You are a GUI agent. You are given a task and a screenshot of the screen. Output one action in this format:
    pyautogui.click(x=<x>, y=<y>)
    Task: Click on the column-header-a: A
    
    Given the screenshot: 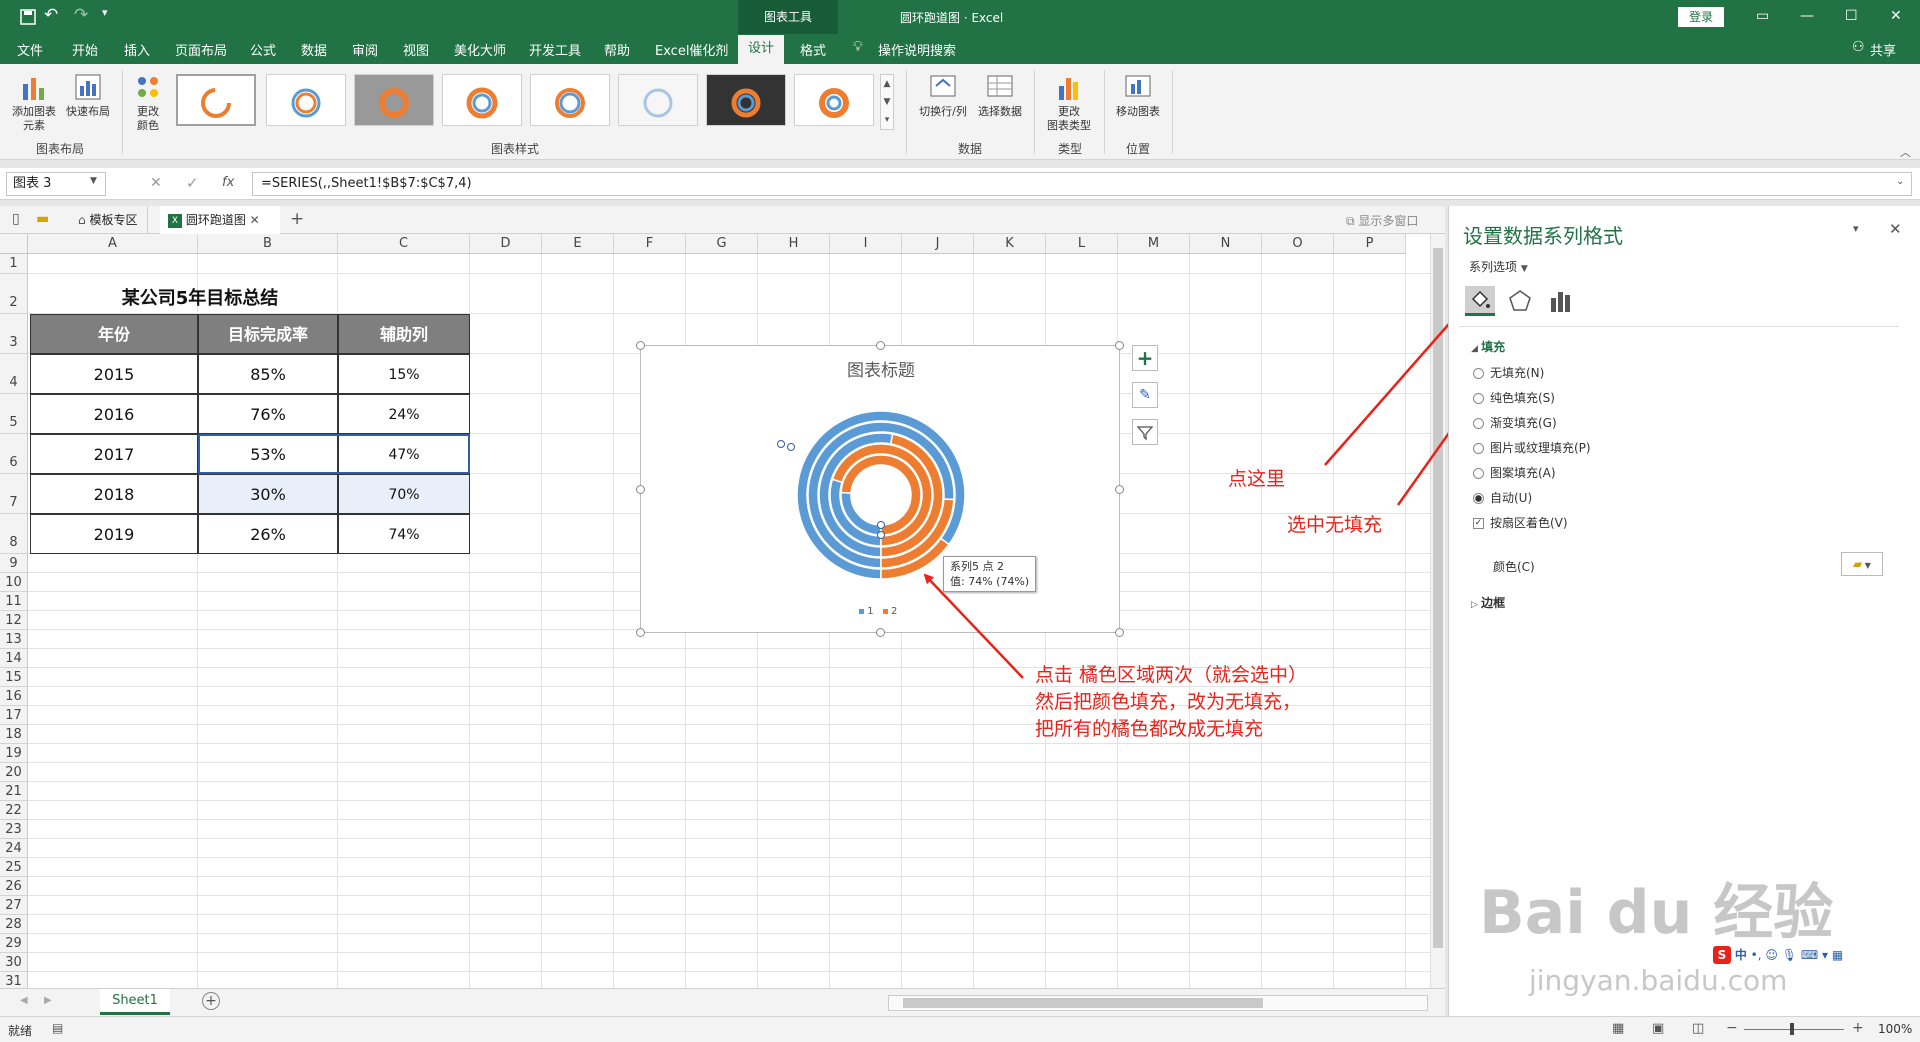 What is the action you would take?
    pyautogui.click(x=113, y=244)
    